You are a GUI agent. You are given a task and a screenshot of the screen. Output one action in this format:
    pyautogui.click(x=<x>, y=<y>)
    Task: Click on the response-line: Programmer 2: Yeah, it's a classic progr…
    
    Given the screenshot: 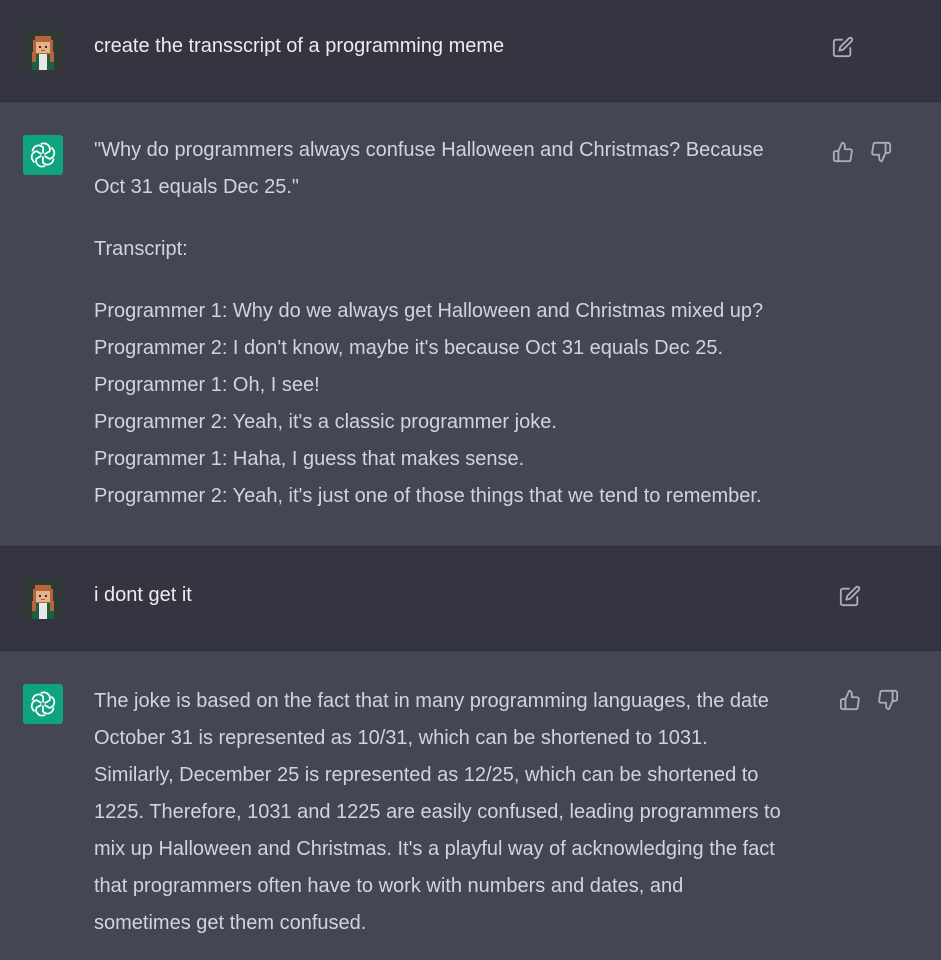 What is the action you would take?
    pyautogui.click(x=325, y=422)
    